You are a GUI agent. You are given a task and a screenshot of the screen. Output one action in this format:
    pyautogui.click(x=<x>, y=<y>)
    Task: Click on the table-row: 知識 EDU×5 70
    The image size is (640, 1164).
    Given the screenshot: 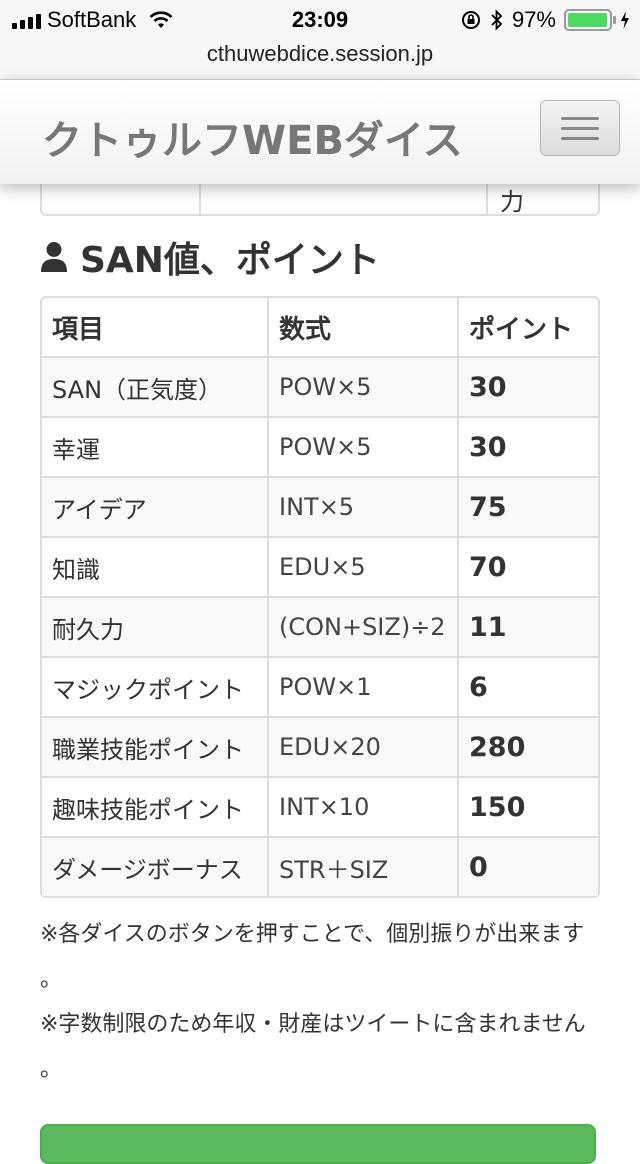 What is the action you would take?
    pyautogui.click(x=320, y=566)
    